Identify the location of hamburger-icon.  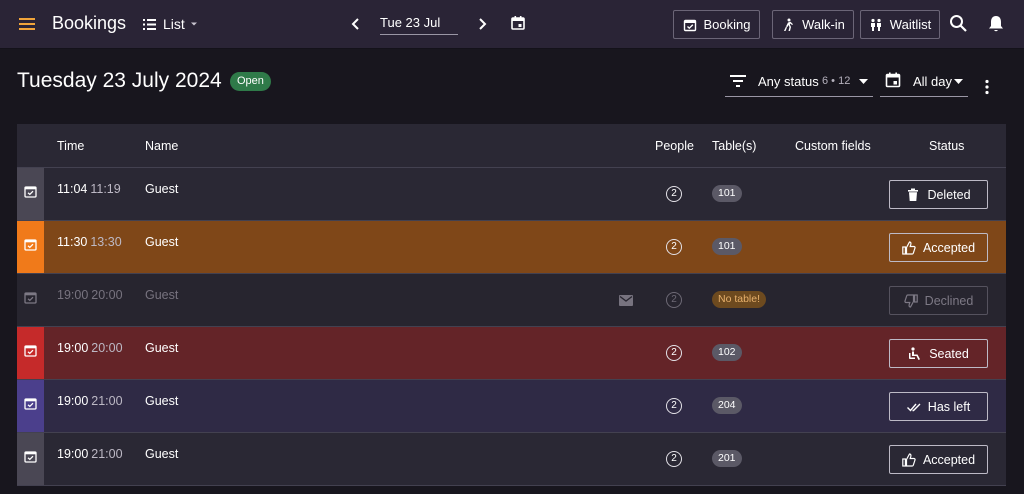
(27, 24).